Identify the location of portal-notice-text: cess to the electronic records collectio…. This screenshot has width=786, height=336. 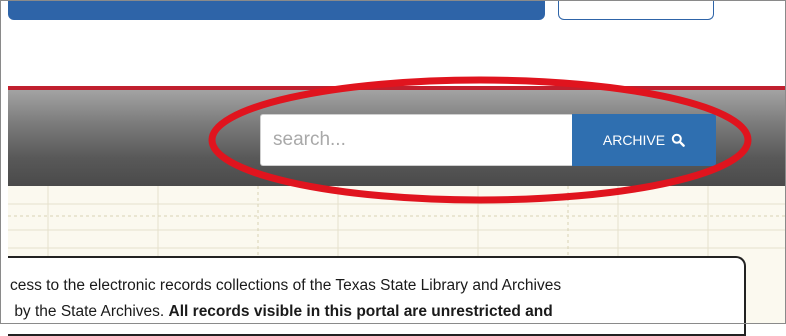
(375, 299).